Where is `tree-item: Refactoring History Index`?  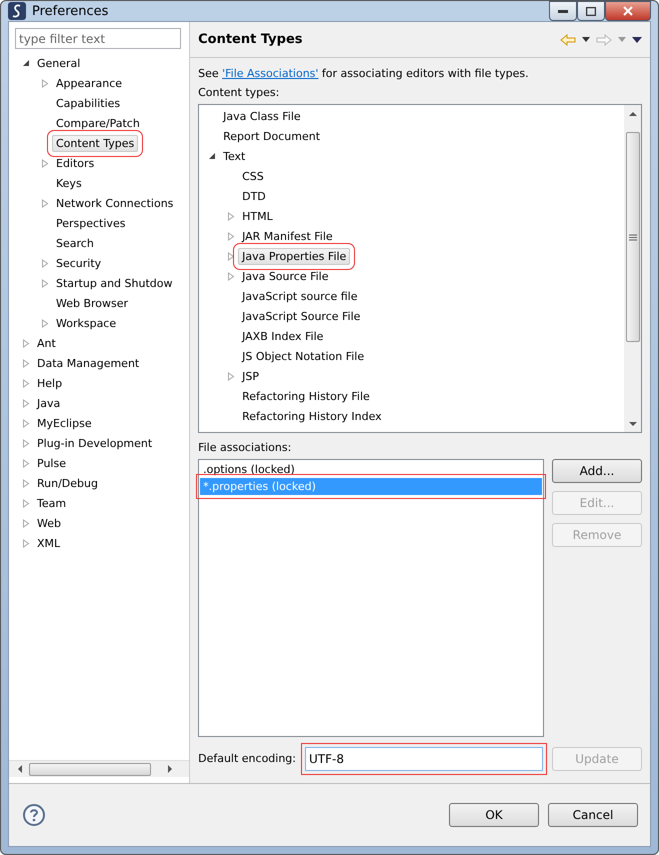
tree-item: Refactoring History Index is located at coordinates (312, 416).